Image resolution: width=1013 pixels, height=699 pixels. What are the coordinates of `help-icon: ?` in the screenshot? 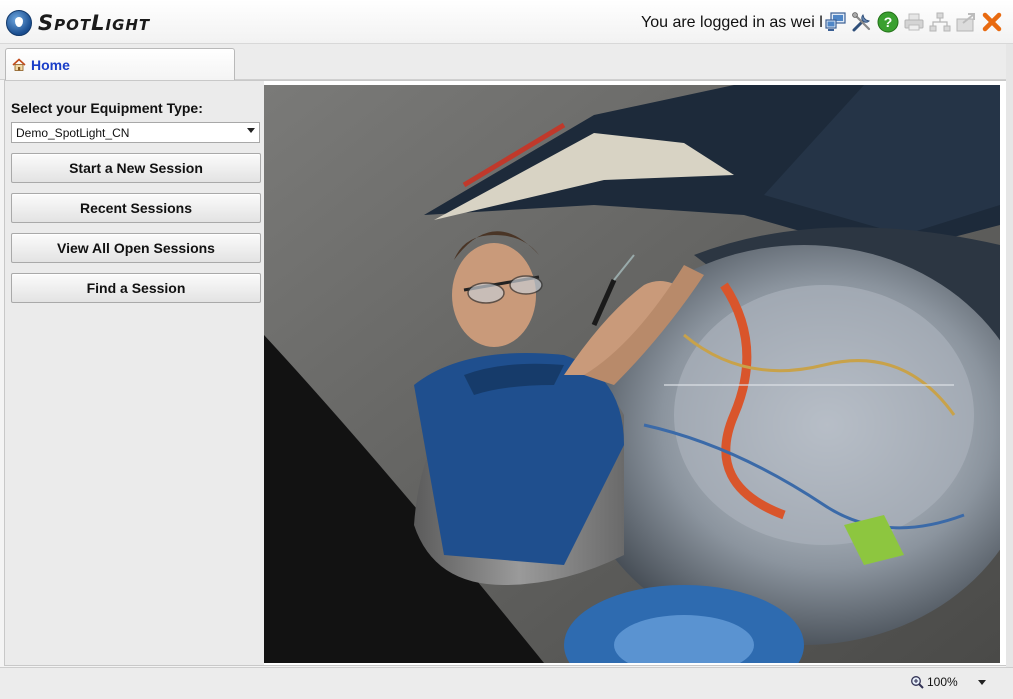 It's located at (887, 21).